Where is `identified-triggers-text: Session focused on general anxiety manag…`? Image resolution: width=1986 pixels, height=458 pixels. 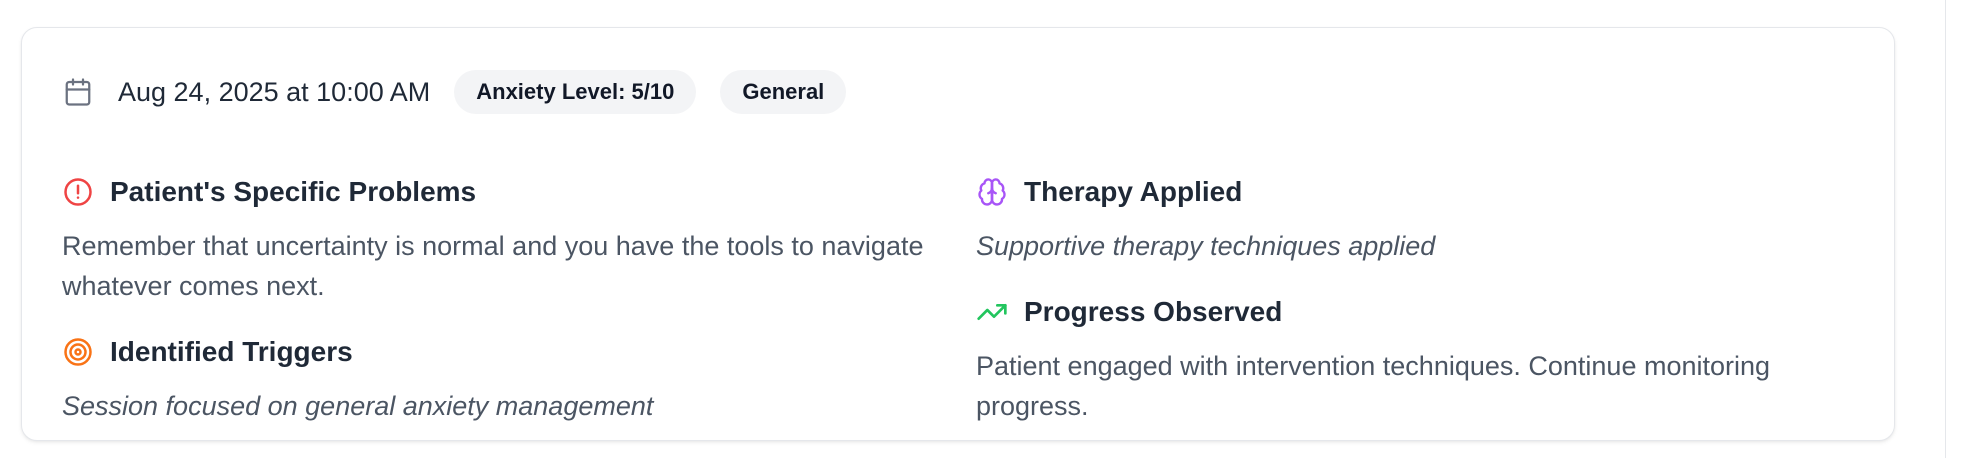
identified-triggers-text: Session focused on general anxiety manag… is located at coordinates (358, 406).